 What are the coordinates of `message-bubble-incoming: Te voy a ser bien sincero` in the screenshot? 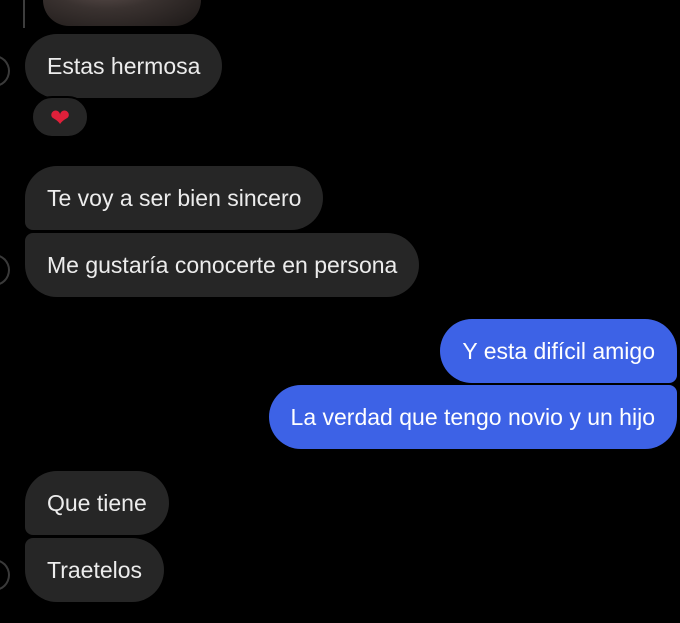 It's located at (174, 198).